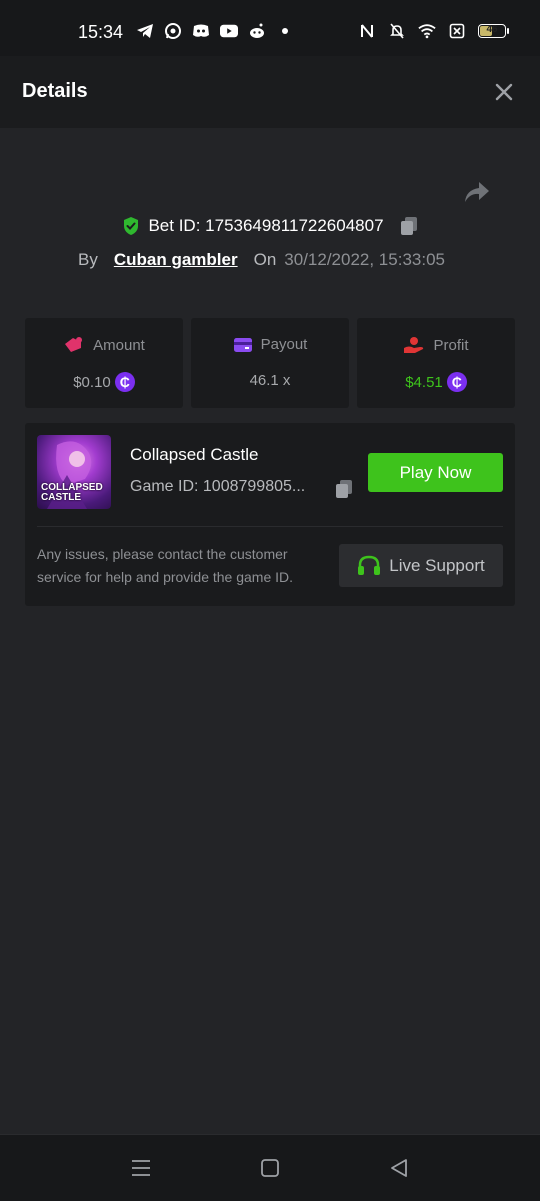  I want to click on whatsapp-icon, so click(173, 31).